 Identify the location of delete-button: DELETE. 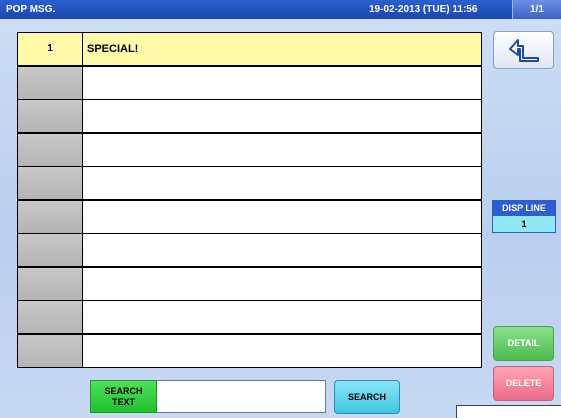
(523, 383).